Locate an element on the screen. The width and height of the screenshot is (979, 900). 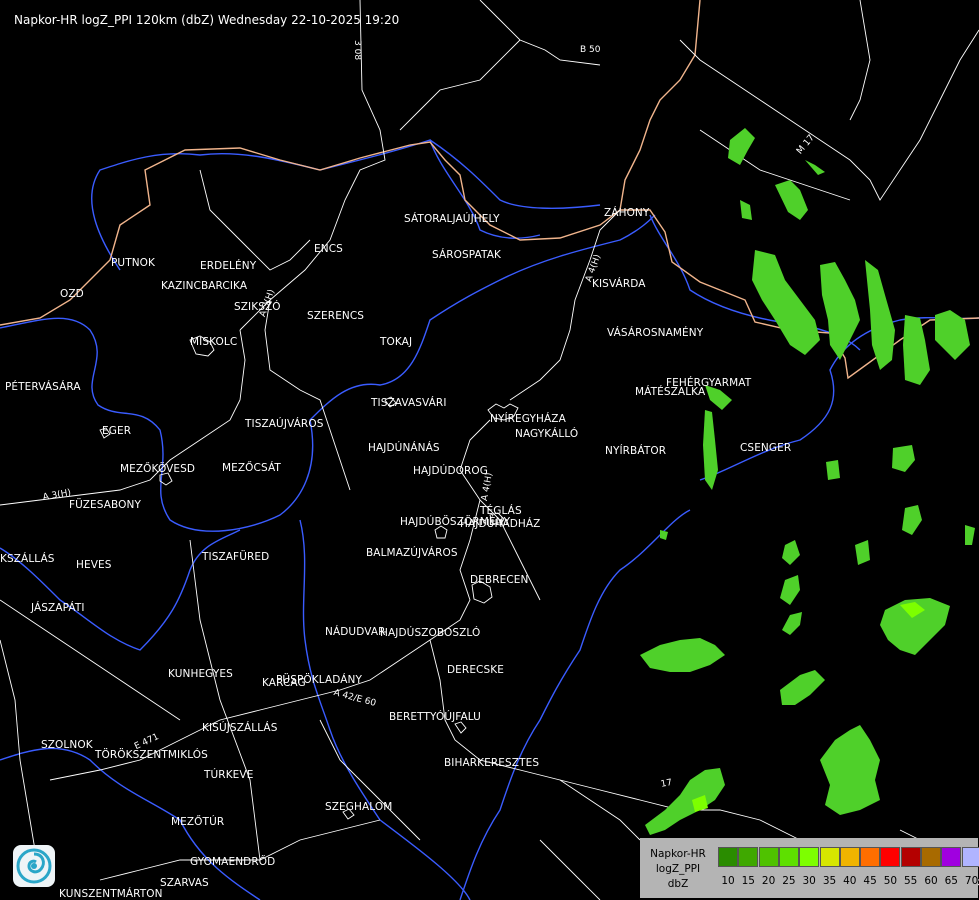
city-label: HEVES is located at coordinates (94, 565).